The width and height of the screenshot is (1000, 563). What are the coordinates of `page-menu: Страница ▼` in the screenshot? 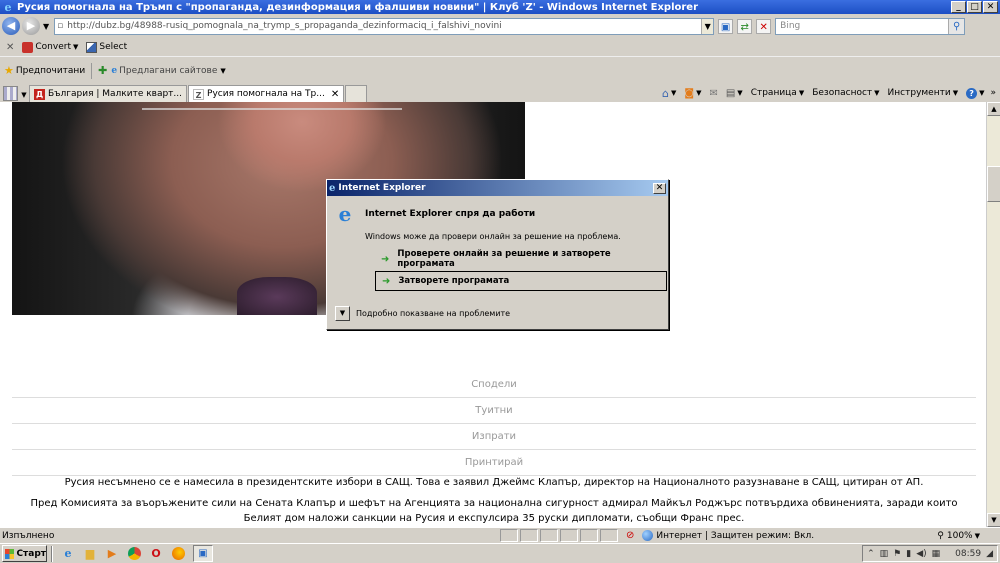 It's located at (778, 93).